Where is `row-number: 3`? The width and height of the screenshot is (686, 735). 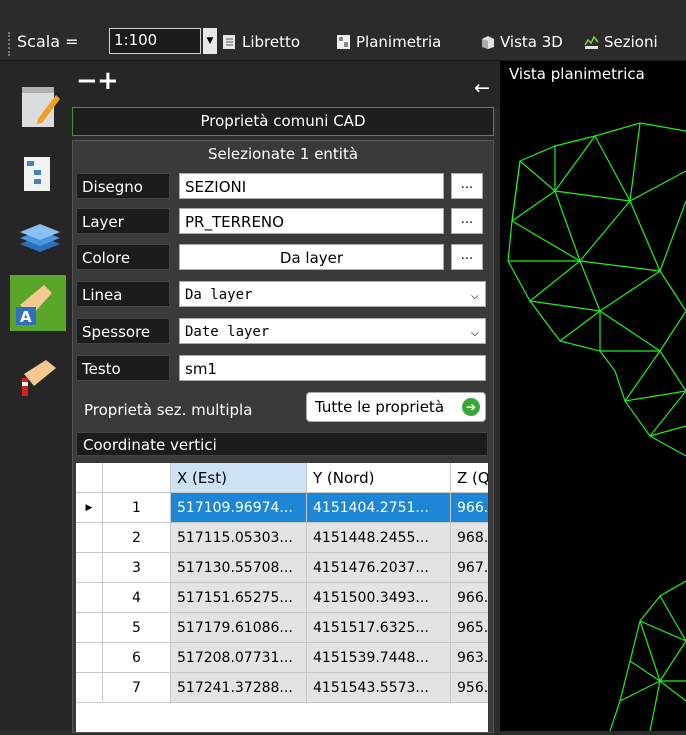
row-number: 3 is located at coordinates (137, 568).